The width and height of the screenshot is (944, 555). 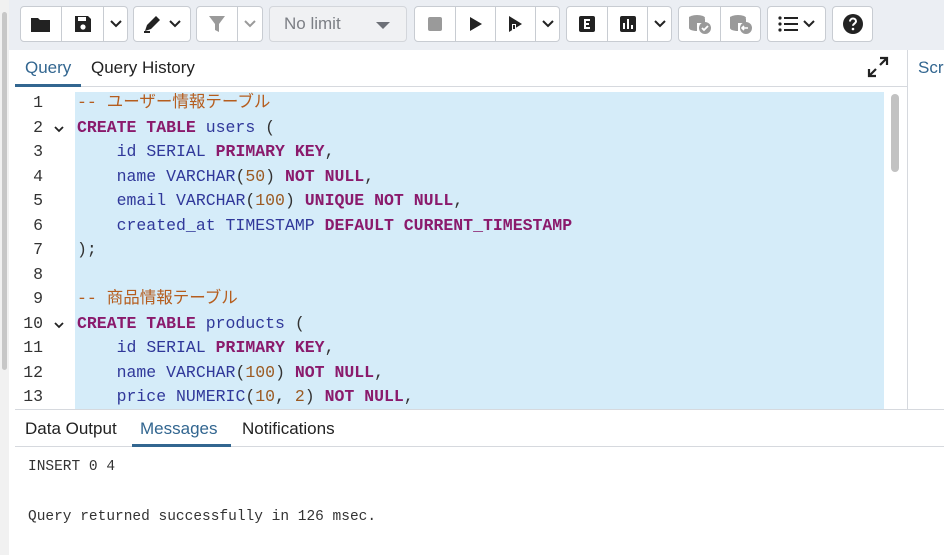 What do you see at coordinates (788, 24) in the screenshot?
I see `macros-icon` at bounding box center [788, 24].